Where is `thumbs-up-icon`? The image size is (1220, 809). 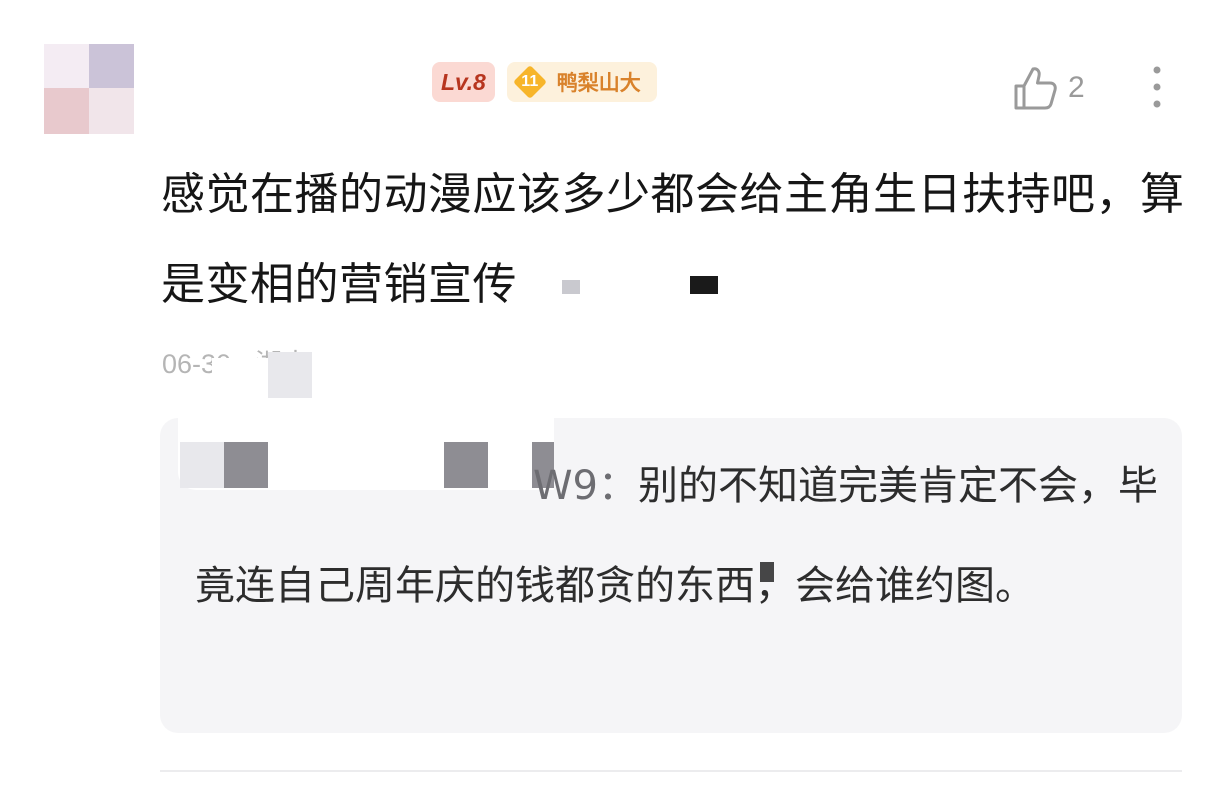 thumbs-up-icon is located at coordinates (1035, 88).